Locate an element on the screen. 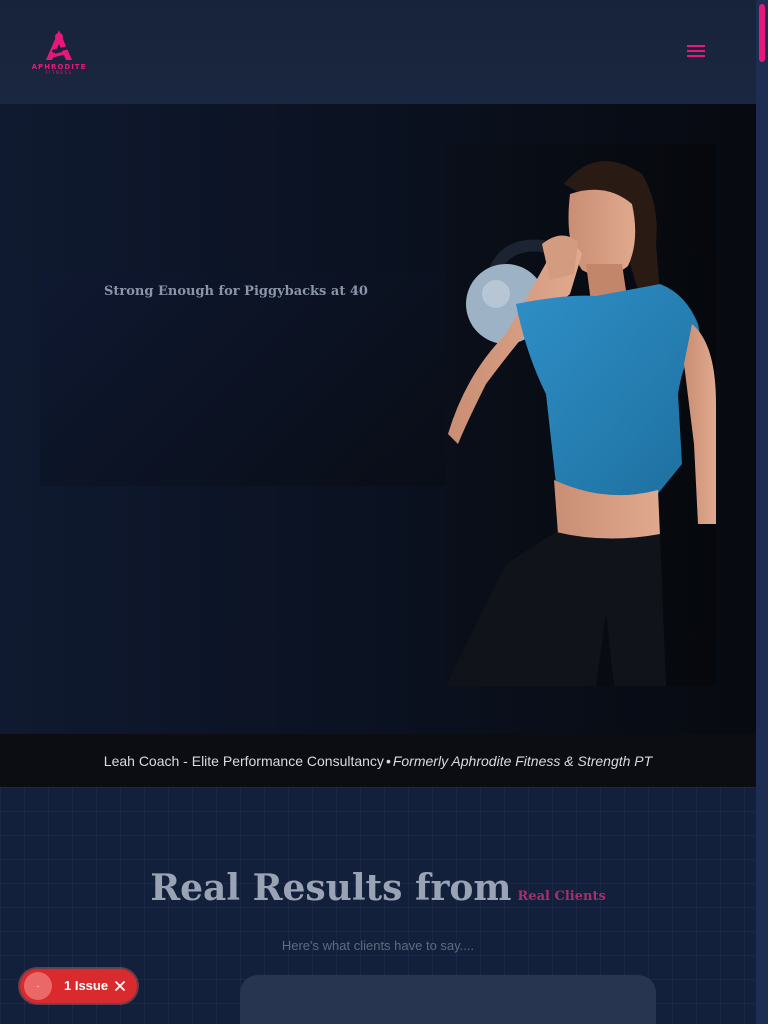 The width and height of the screenshot is (768, 1024). hero-headline: Strong Enough for Piggybacks at 40 is located at coordinates (236, 291).